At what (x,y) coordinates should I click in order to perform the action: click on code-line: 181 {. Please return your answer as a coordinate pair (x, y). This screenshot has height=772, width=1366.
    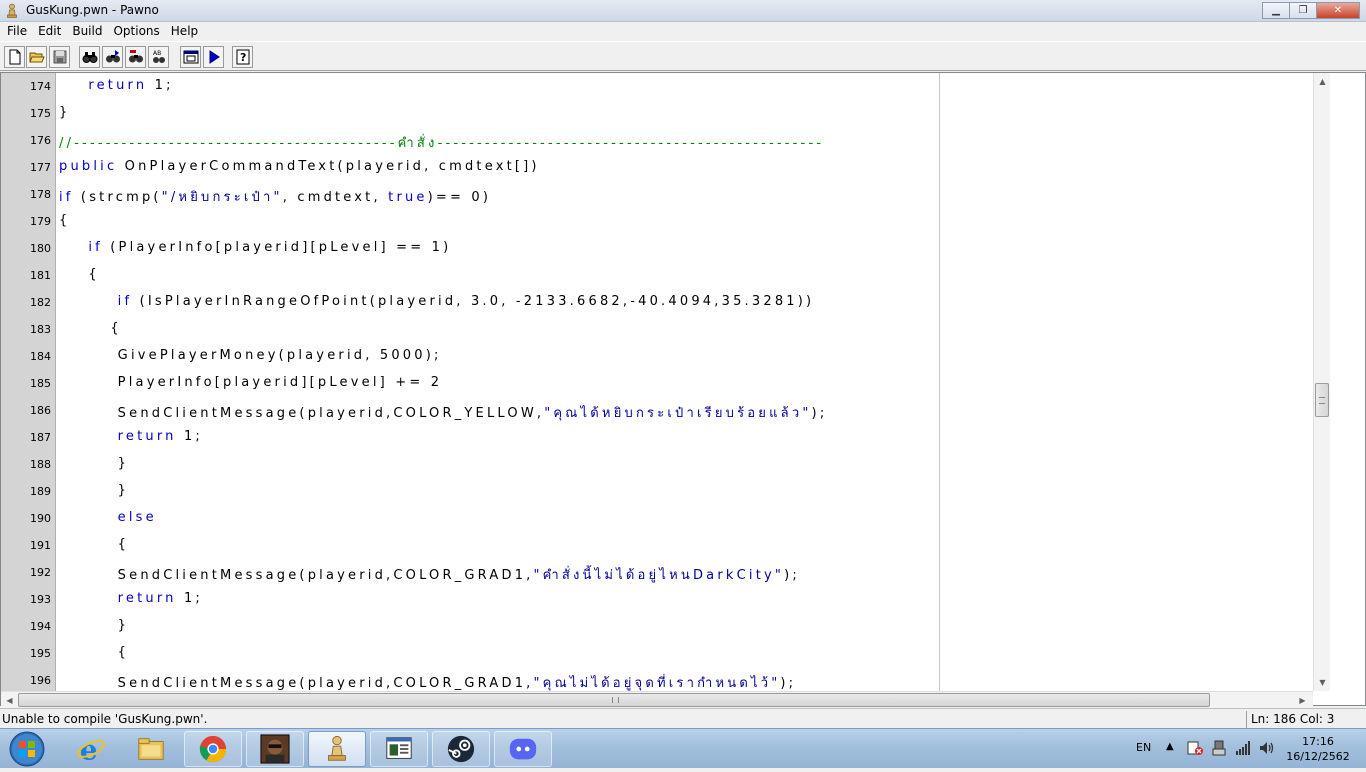
    Looking at the image, I should click on (657, 275).